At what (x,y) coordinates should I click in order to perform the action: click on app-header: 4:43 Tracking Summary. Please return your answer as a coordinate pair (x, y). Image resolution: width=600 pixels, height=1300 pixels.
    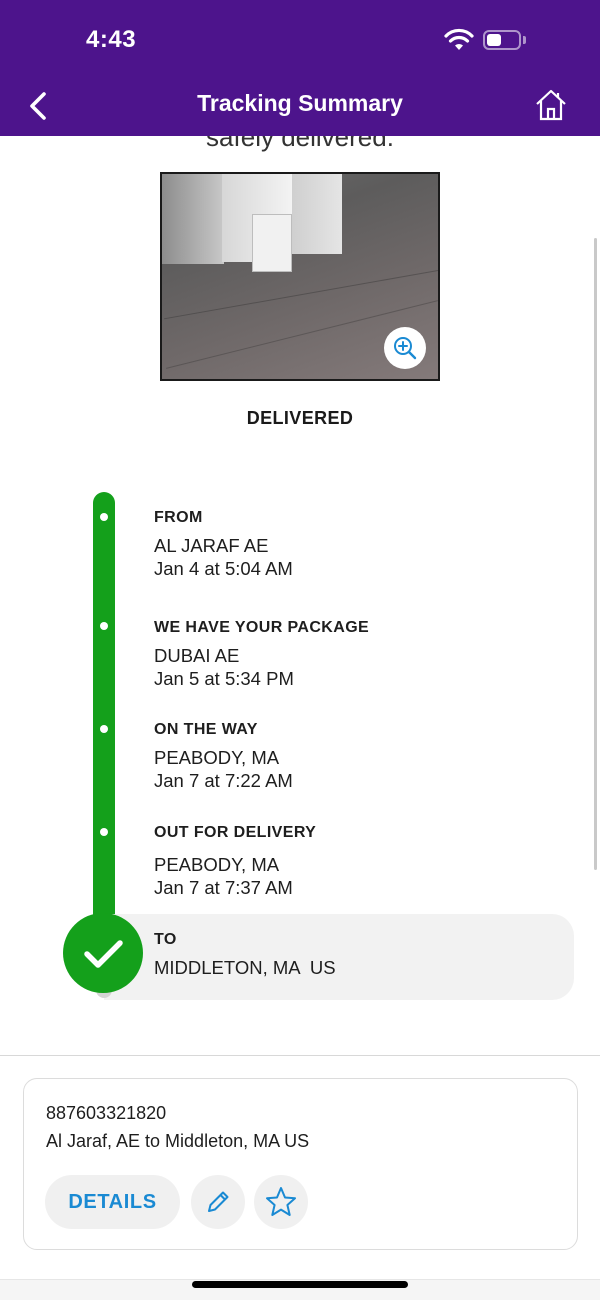
    Looking at the image, I should click on (300, 68).